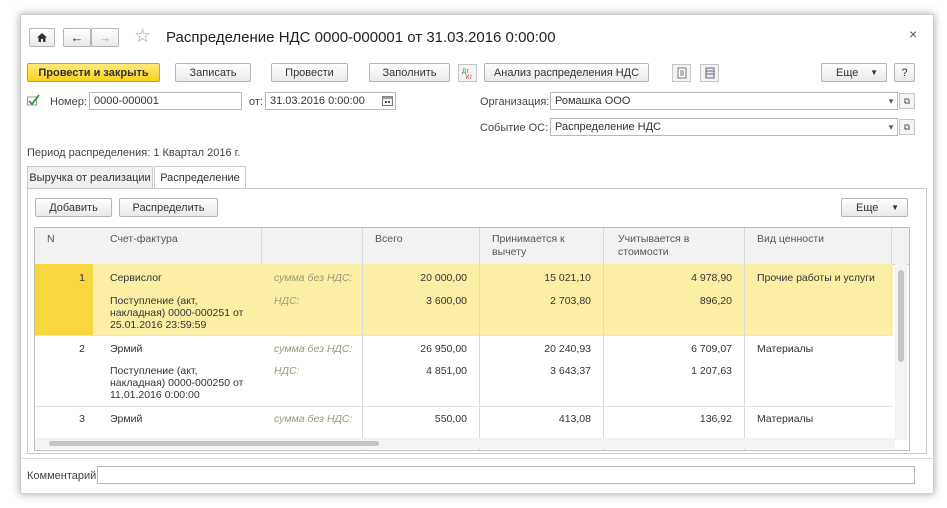 Image resolution: width=947 pixels, height=508 pixels. I want to click on cost-value: 6 709,07, so click(678, 349).